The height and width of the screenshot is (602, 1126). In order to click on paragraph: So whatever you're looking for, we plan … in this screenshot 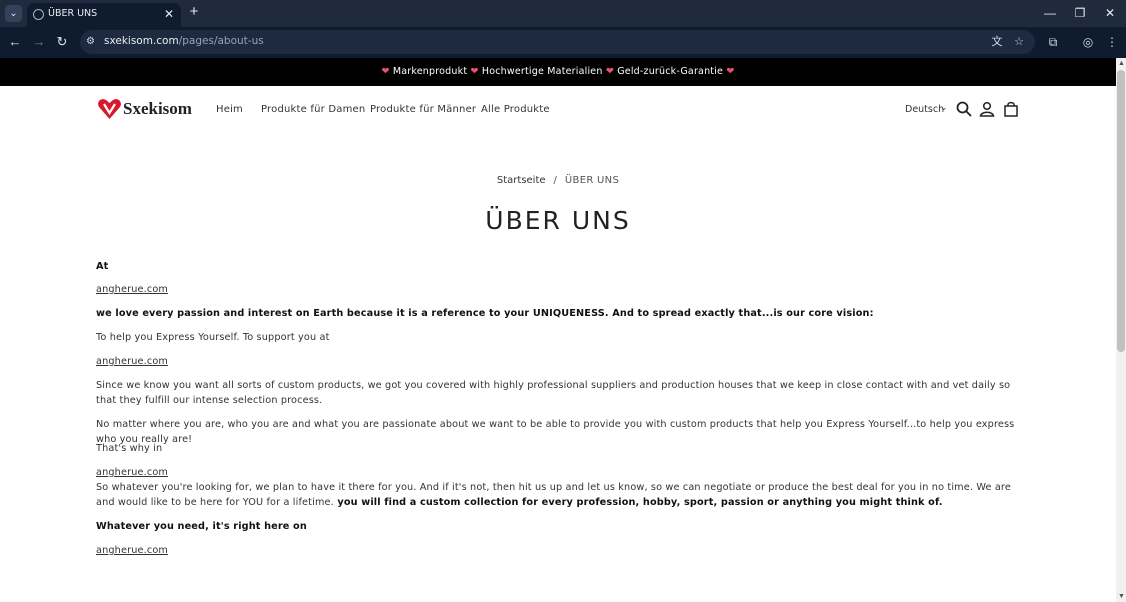, I will do `click(556, 495)`.